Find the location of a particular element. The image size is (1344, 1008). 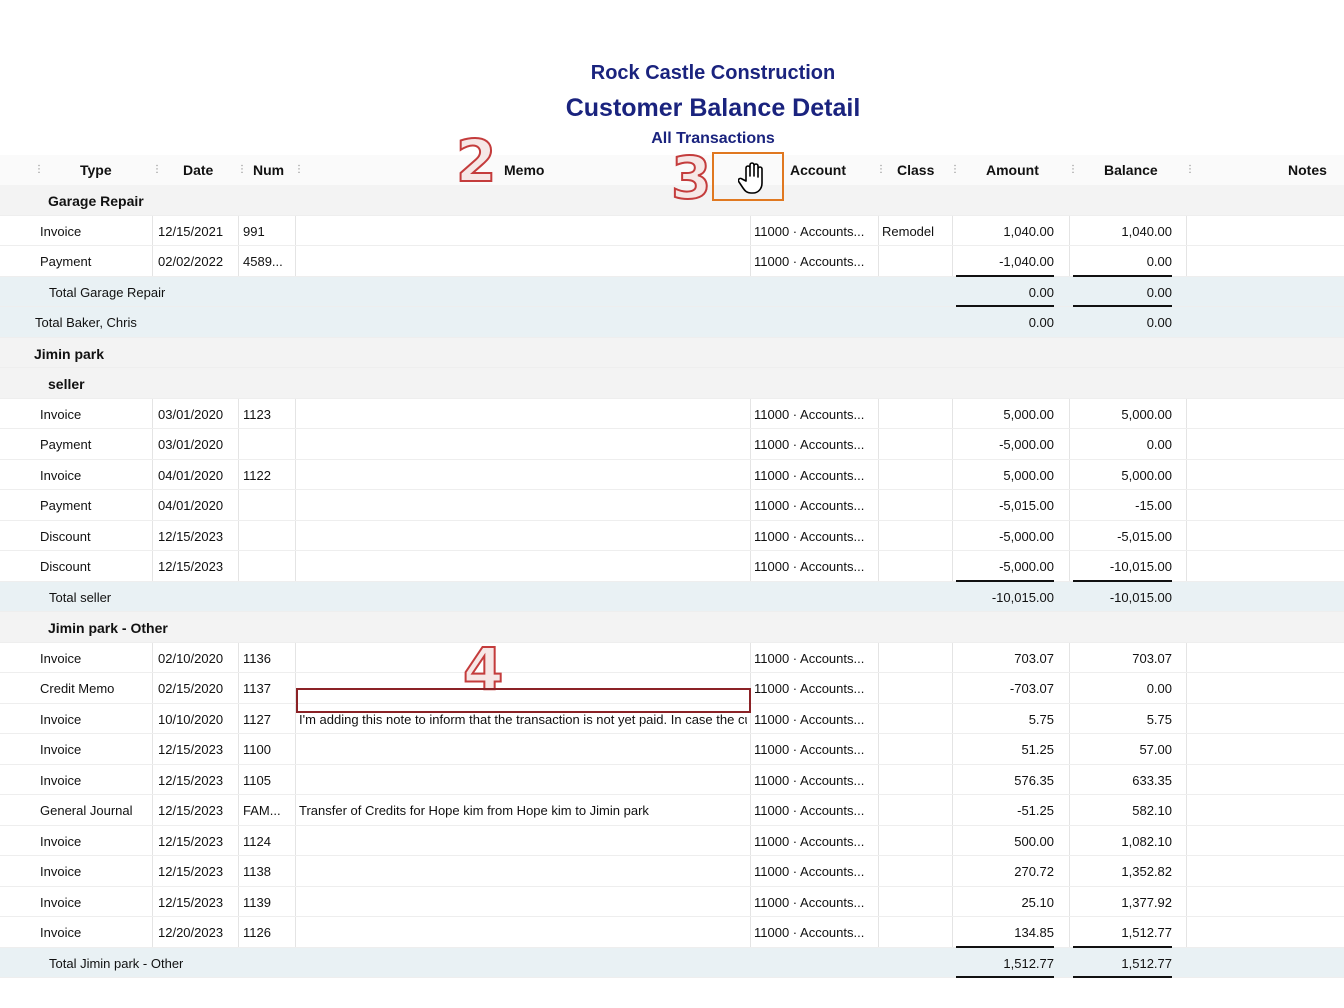

cell-date: 03/01/2020 is located at coordinates (191, 414).